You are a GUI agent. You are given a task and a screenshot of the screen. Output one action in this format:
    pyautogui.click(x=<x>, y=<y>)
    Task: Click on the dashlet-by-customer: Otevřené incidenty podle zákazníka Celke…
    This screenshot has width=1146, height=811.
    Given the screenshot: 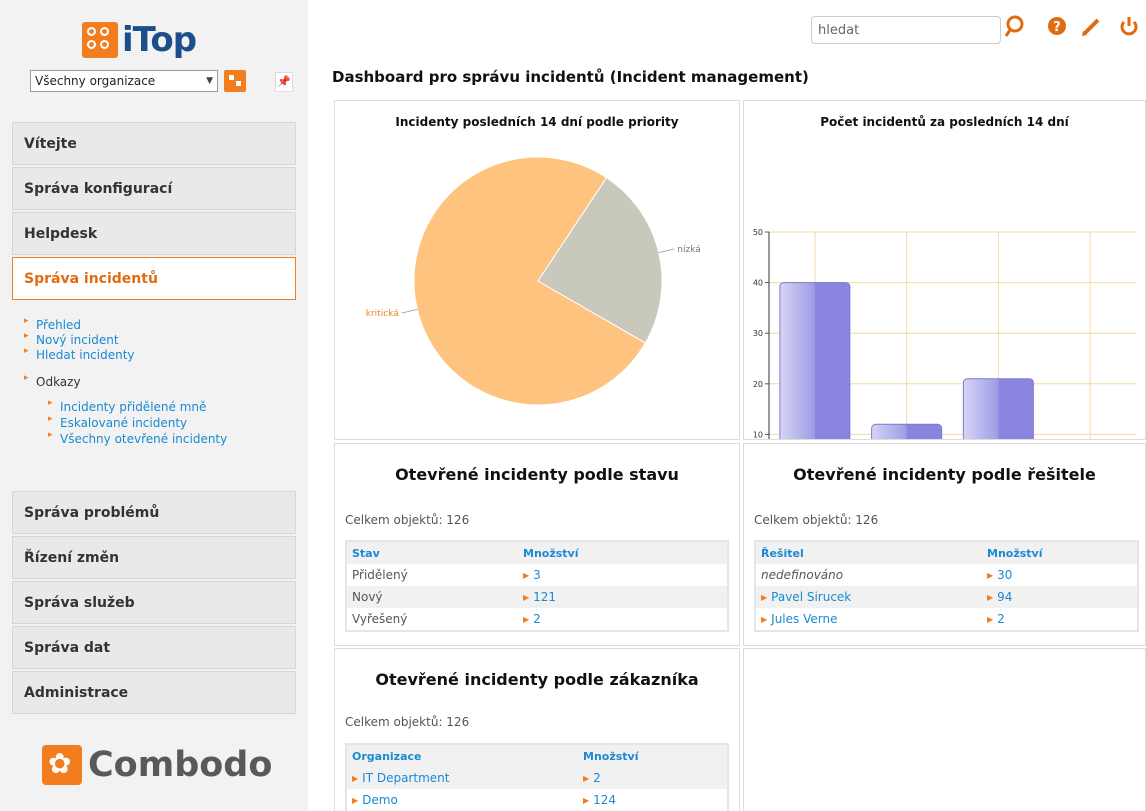 What is the action you would take?
    pyautogui.click(x=537, y=729)
    